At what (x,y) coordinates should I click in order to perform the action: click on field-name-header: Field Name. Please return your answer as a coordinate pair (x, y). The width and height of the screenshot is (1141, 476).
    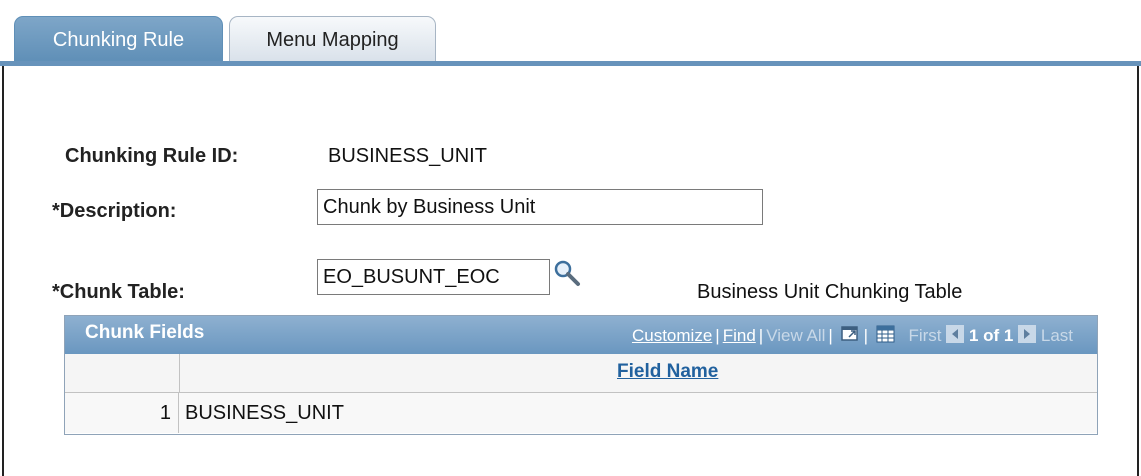
    Looking at the image, I should click on (667, 372).